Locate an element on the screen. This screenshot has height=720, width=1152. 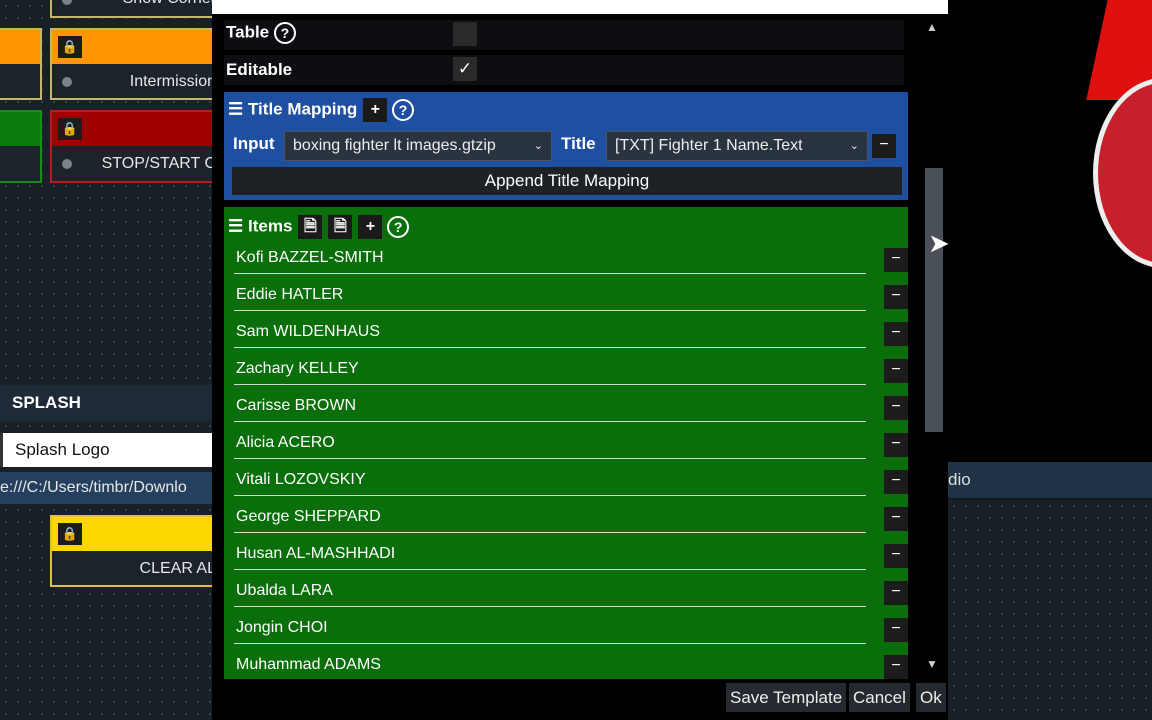
list-item: Kofi BAZZEL-SMITH is located at coordinates (550, 259).